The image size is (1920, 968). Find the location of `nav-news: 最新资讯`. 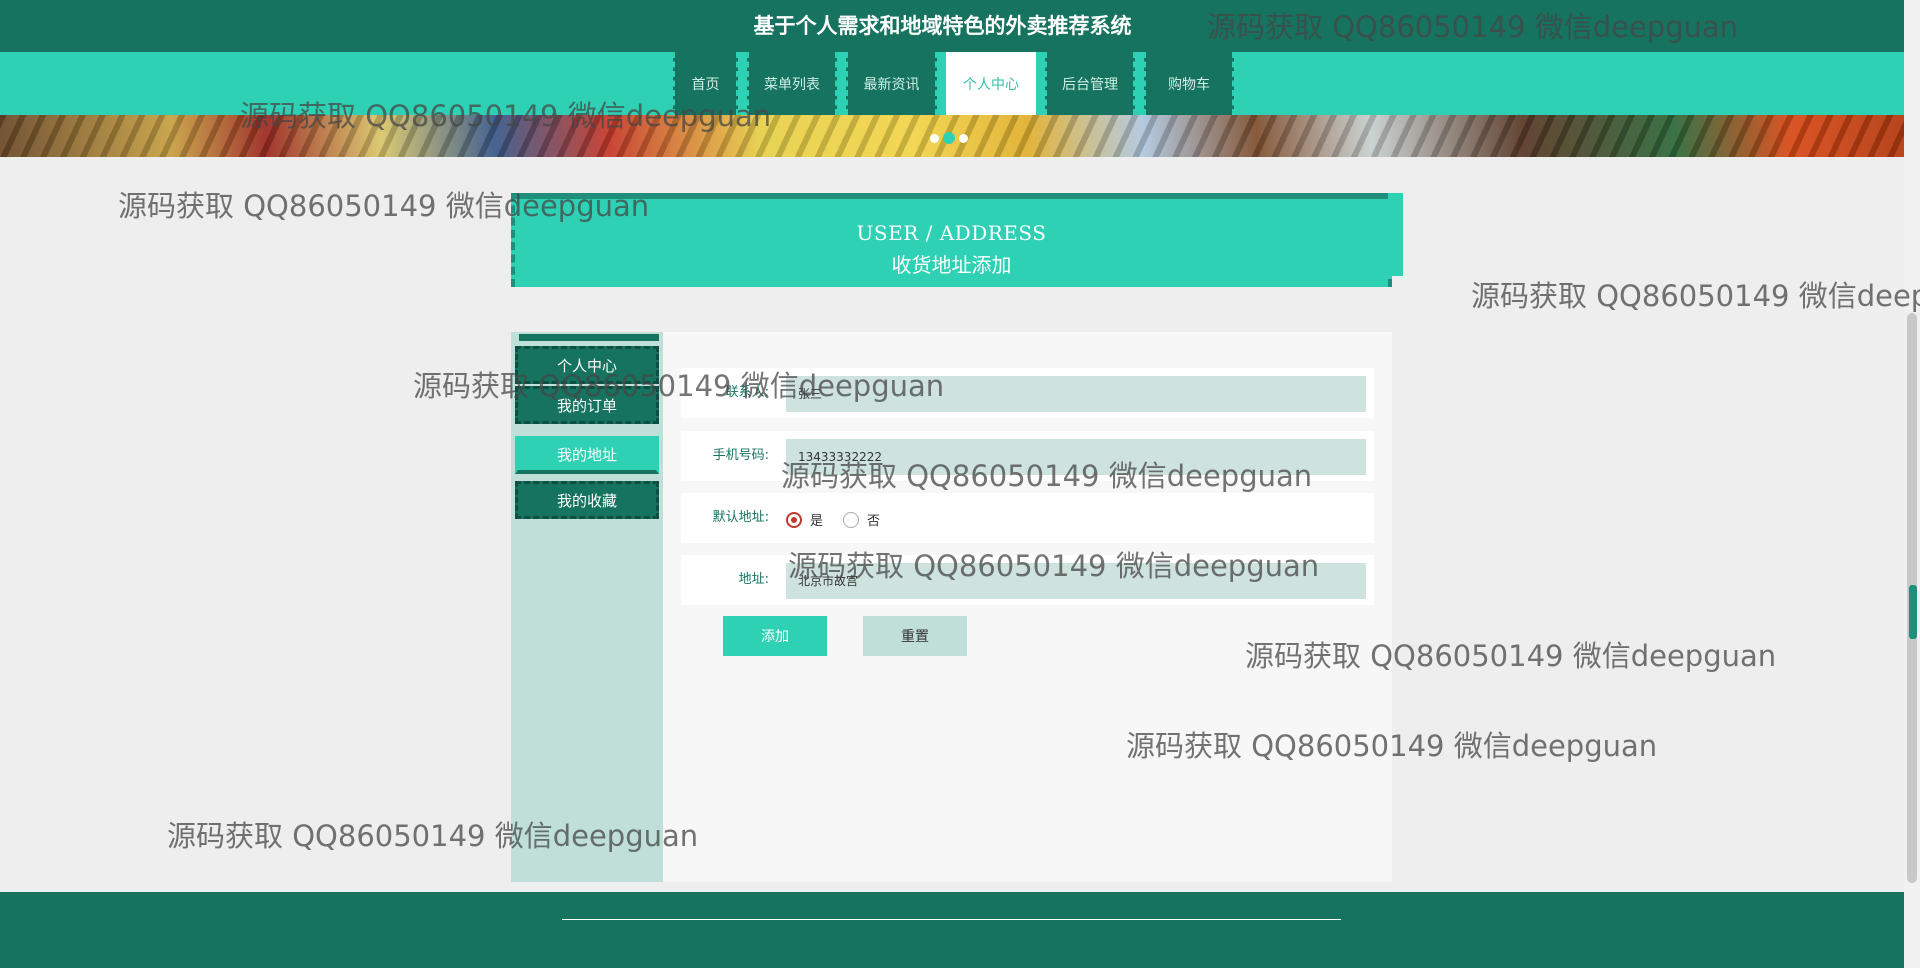

nav-news: 最新资讯 is located at coordinates (891, 83).